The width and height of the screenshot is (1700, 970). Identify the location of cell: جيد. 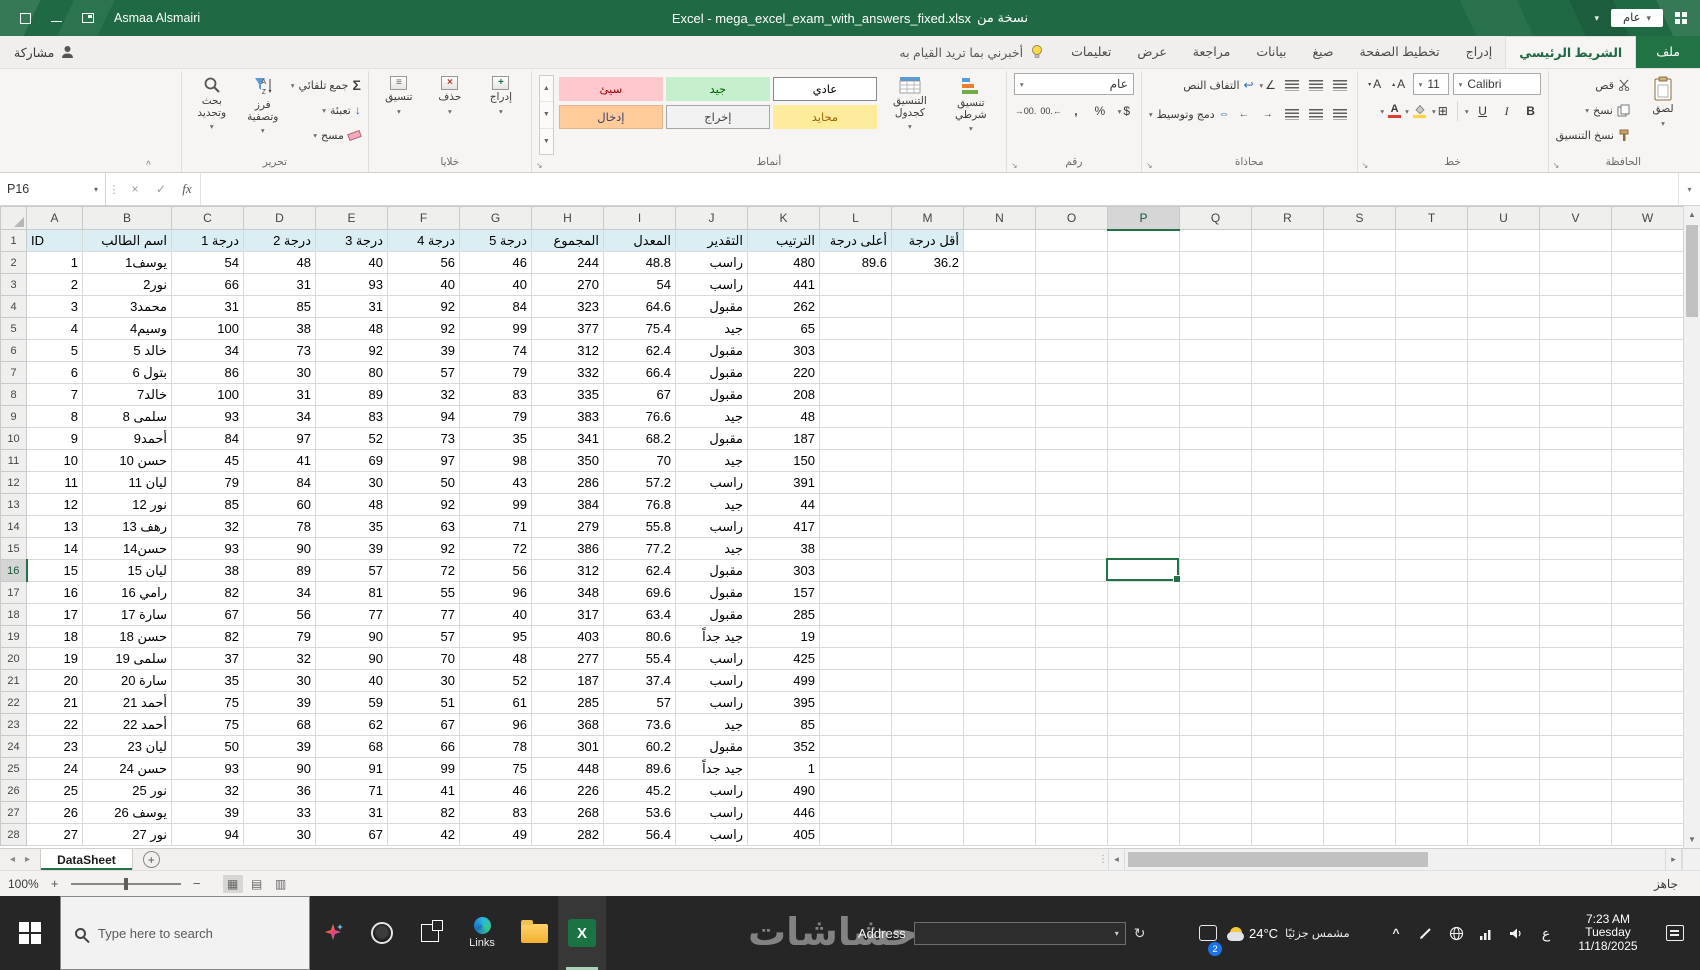
(711, 504).